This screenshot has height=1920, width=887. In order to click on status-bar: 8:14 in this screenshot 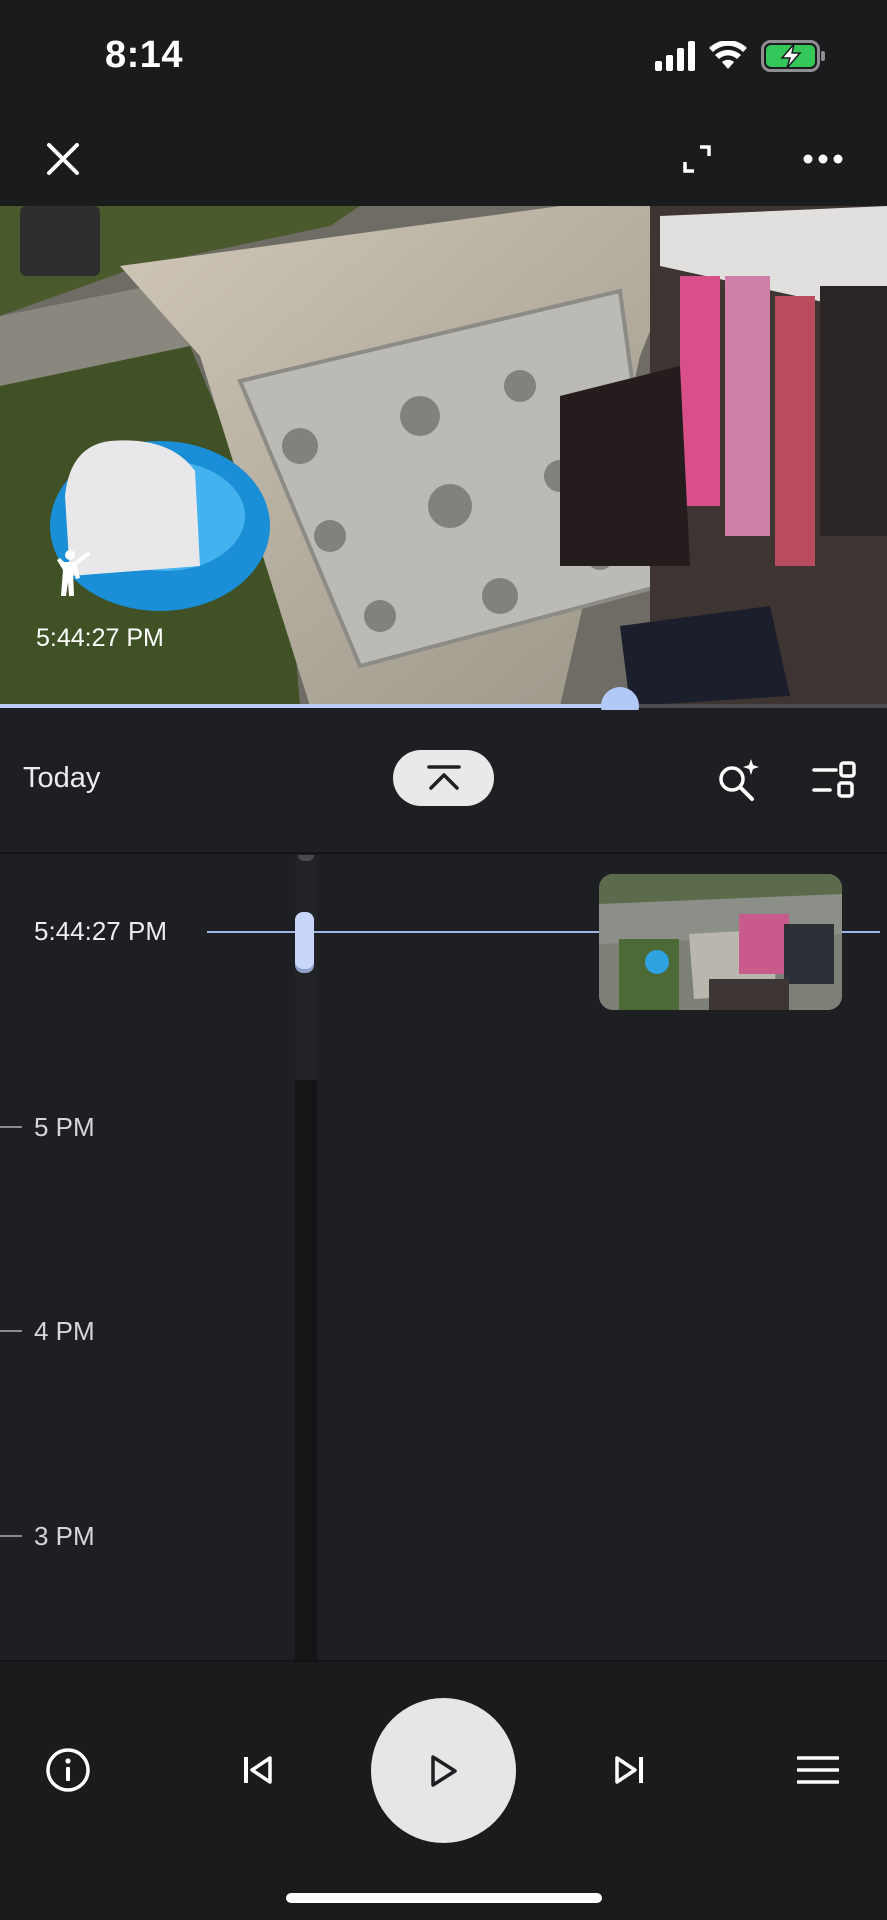, I will do `click(443, 55)`.